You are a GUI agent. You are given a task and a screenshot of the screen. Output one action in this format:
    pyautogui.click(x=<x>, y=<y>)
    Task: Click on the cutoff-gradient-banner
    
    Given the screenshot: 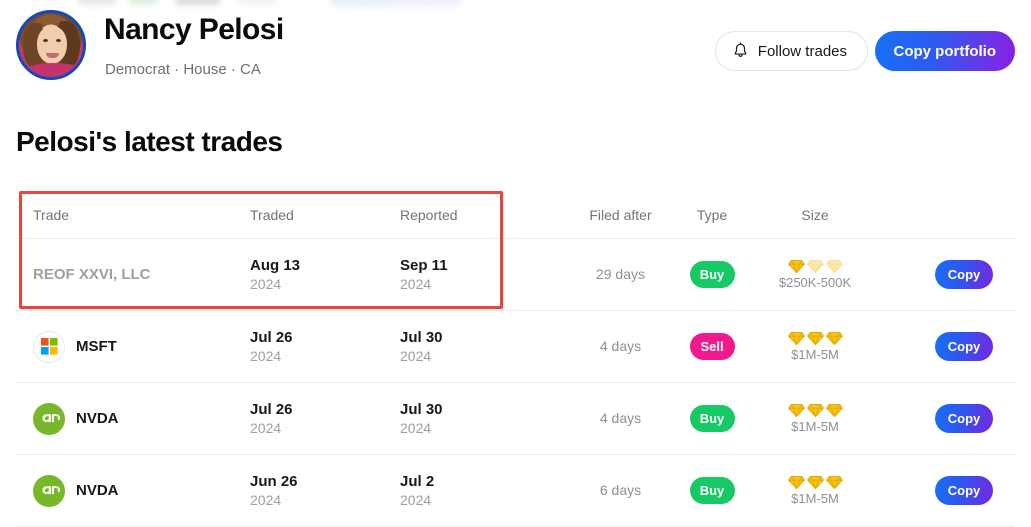 What is the action you would take?
    pyautogui.click(x=396, y=3)
    